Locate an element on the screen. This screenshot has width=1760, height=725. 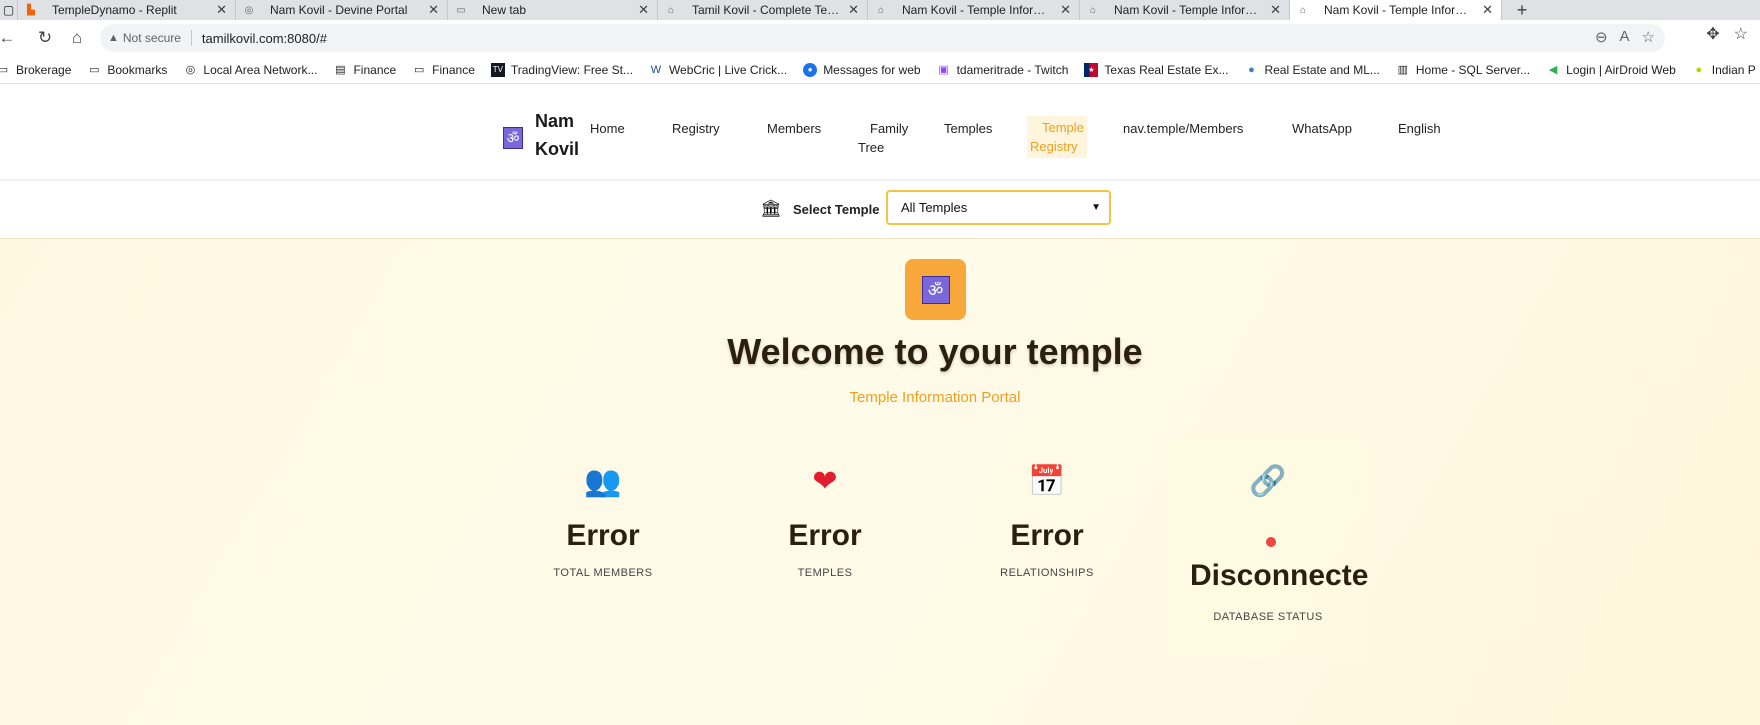
realestate-icon: ● is located at coordinates (1251, 69).